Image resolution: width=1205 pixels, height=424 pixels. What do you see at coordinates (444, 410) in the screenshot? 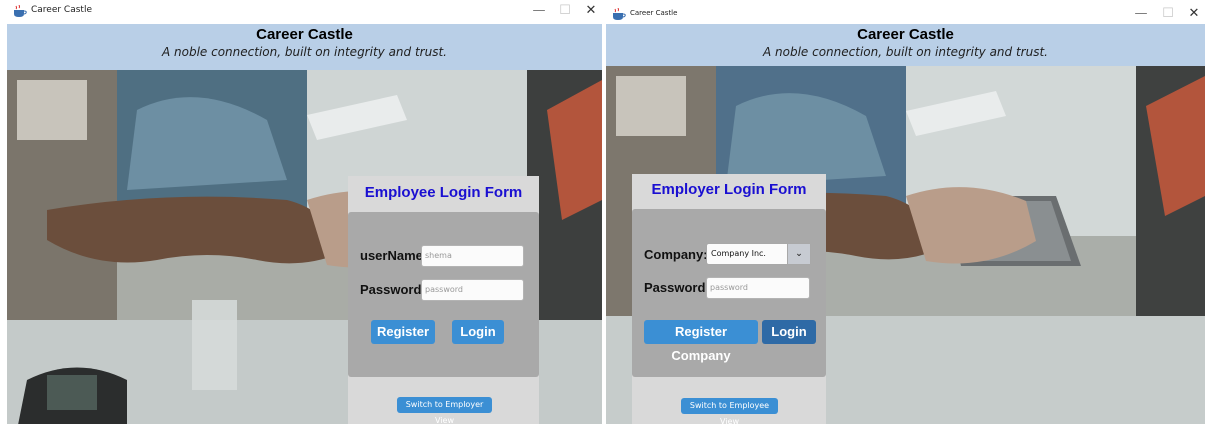
I see `switch-to-employer-button: Switch to Employer View` at bounding box center [444, 410].